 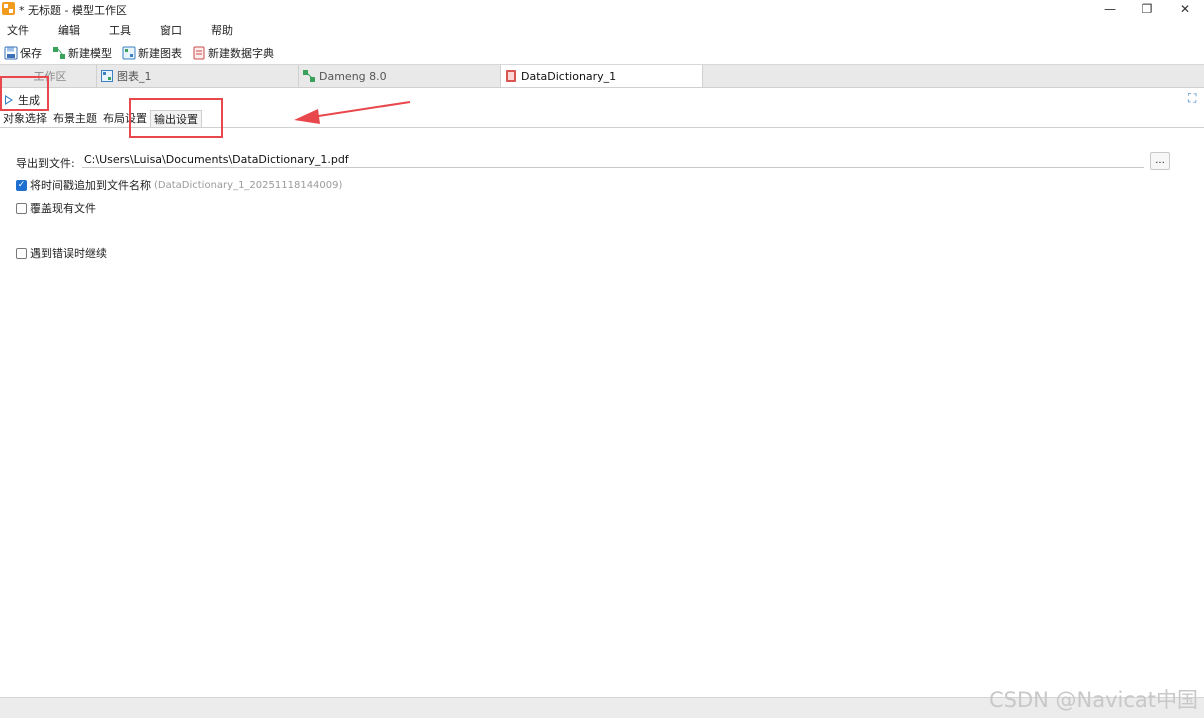 What do you see at coordinates (25, 118) in the screenshot?
I see `subtab-object-selection: 对象选择` at bounding box center [25, 118].